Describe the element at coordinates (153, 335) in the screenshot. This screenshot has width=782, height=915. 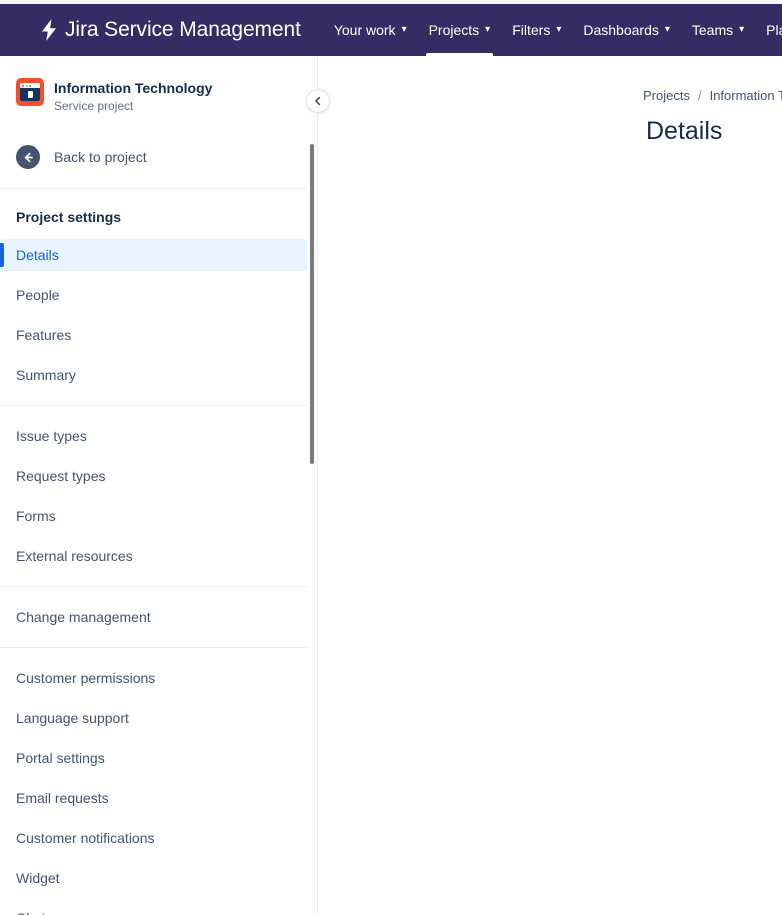
I see `sidebar-item-features: Features` at that location.